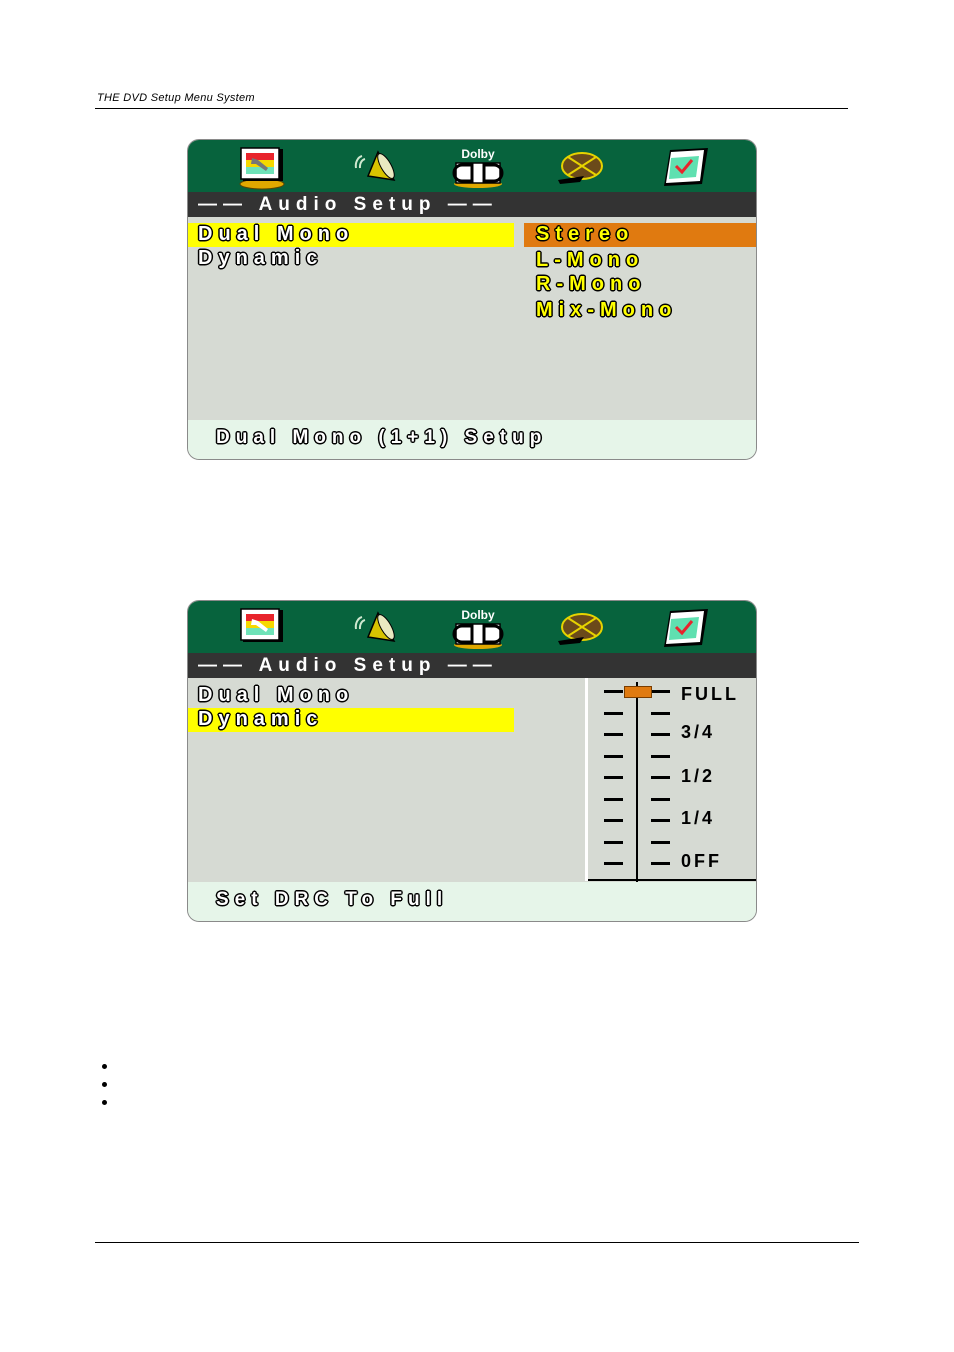 Image resolution: width=954 pixels, height=1352 pixels. I want to click on drc-slider-handle, so click(638, 692).